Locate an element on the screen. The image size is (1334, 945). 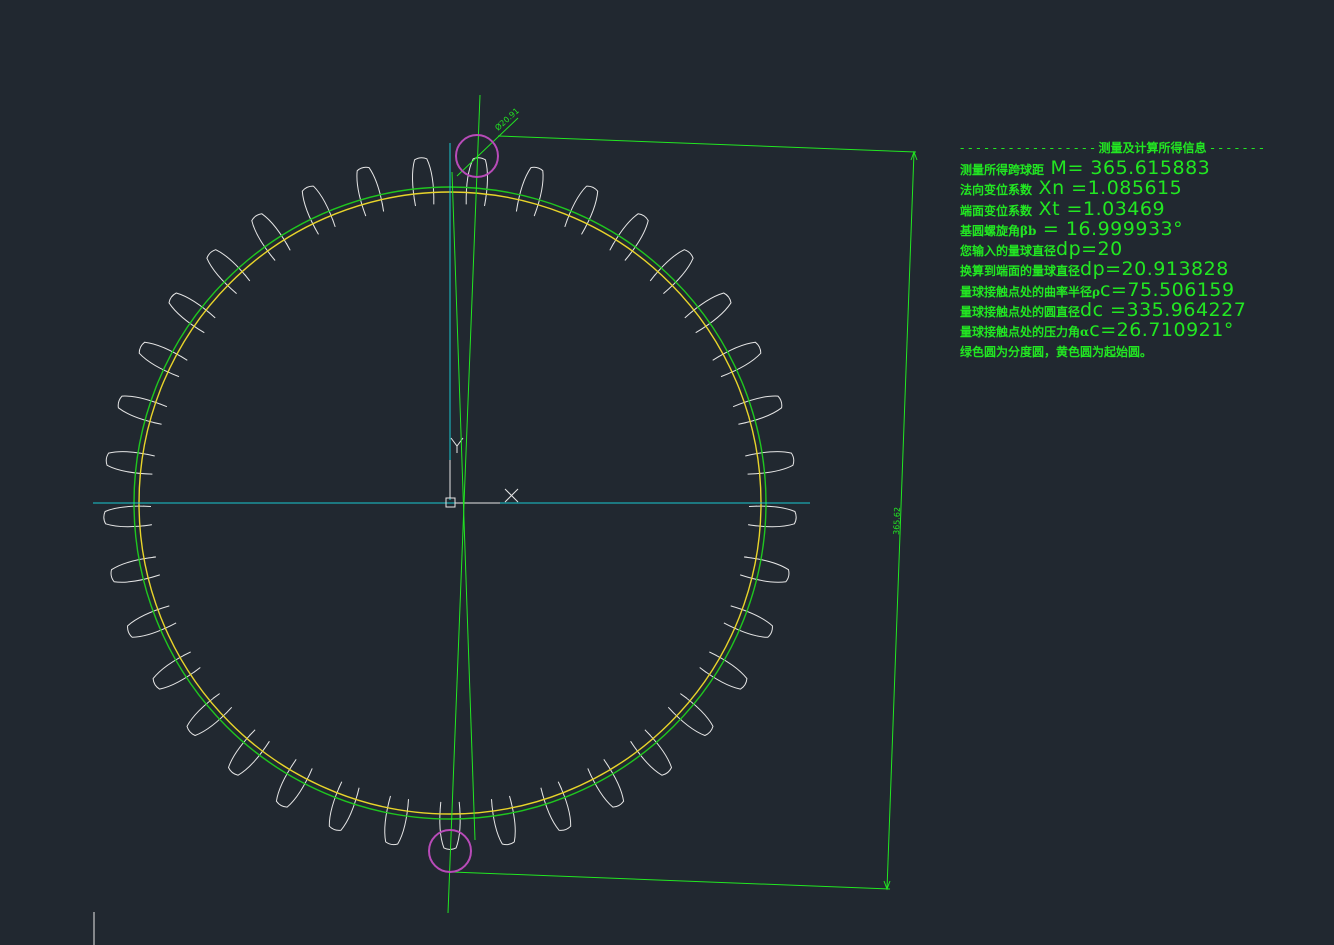
info-value: c=26.710921° is located at coordinates (1161, 330).